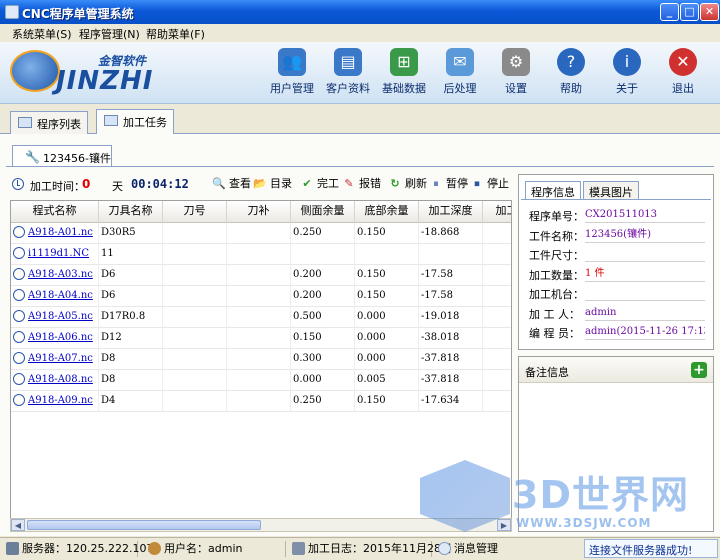  I want to click on col-header: 加工, so click(497, 212).